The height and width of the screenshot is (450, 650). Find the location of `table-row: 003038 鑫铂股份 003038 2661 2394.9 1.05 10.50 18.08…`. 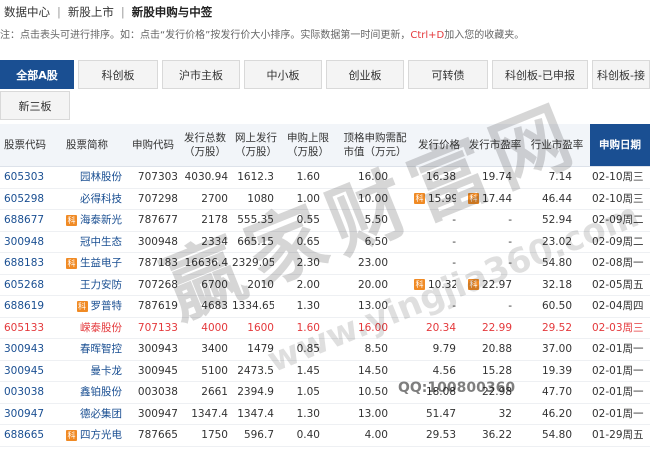

table-row: 003038 鑫铂股份 003038 2661 2394.9 1.05 10.50 18.08… is located at coordinates (325, 393).